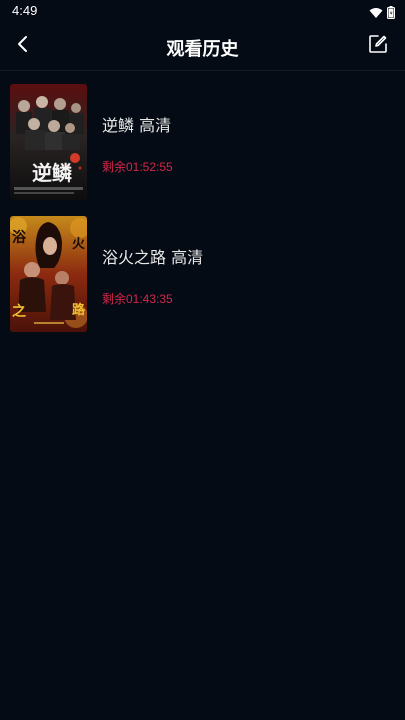 This screenshot has width=405, height=720. What do you see at coordinates (202, 12) in the screenshot?
I see `status-bar: 4:49` at bounding box center [202, 12].